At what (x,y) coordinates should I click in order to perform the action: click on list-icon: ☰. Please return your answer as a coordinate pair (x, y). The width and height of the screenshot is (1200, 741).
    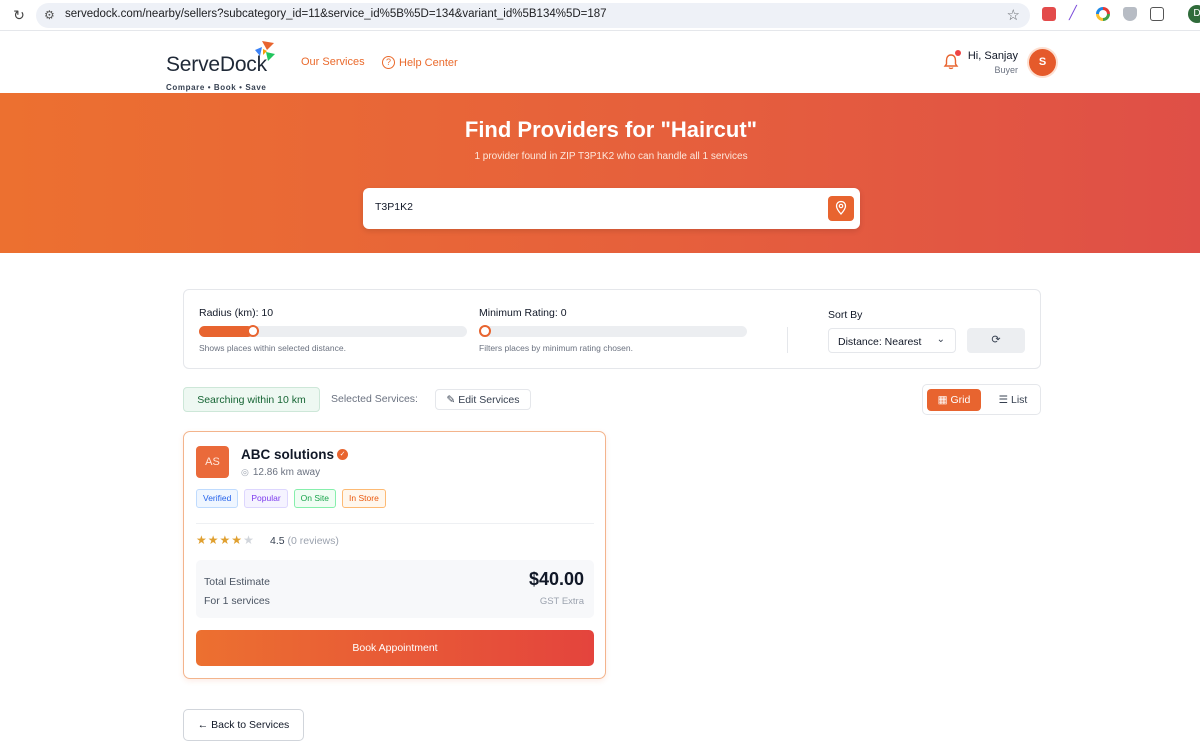
    Looking at the image, I should click on (1003, 400).